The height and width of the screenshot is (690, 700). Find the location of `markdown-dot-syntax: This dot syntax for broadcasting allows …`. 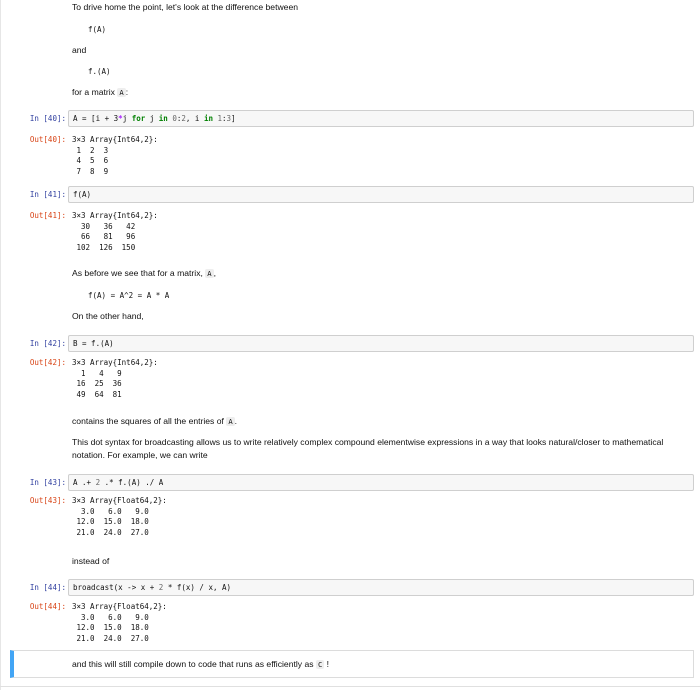

markdown-dot-syntax: This dot syntax for broadcasting allows … is located at coordinates (368, 448).